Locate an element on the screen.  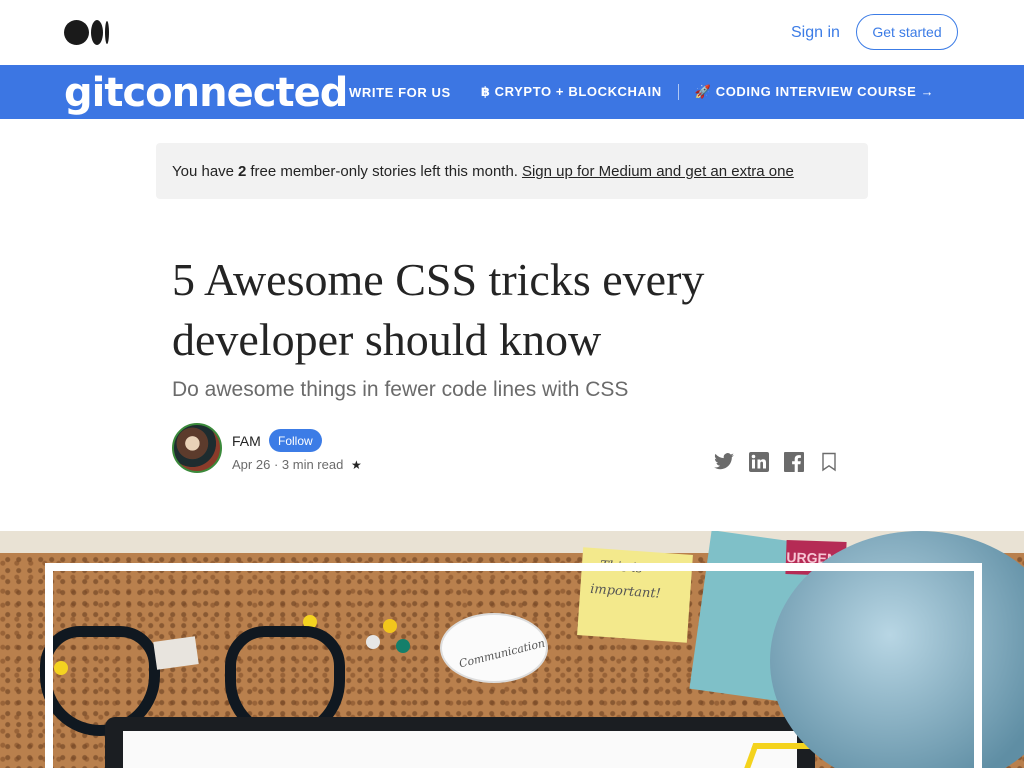
share-actions is located at coordinates (770, 462).